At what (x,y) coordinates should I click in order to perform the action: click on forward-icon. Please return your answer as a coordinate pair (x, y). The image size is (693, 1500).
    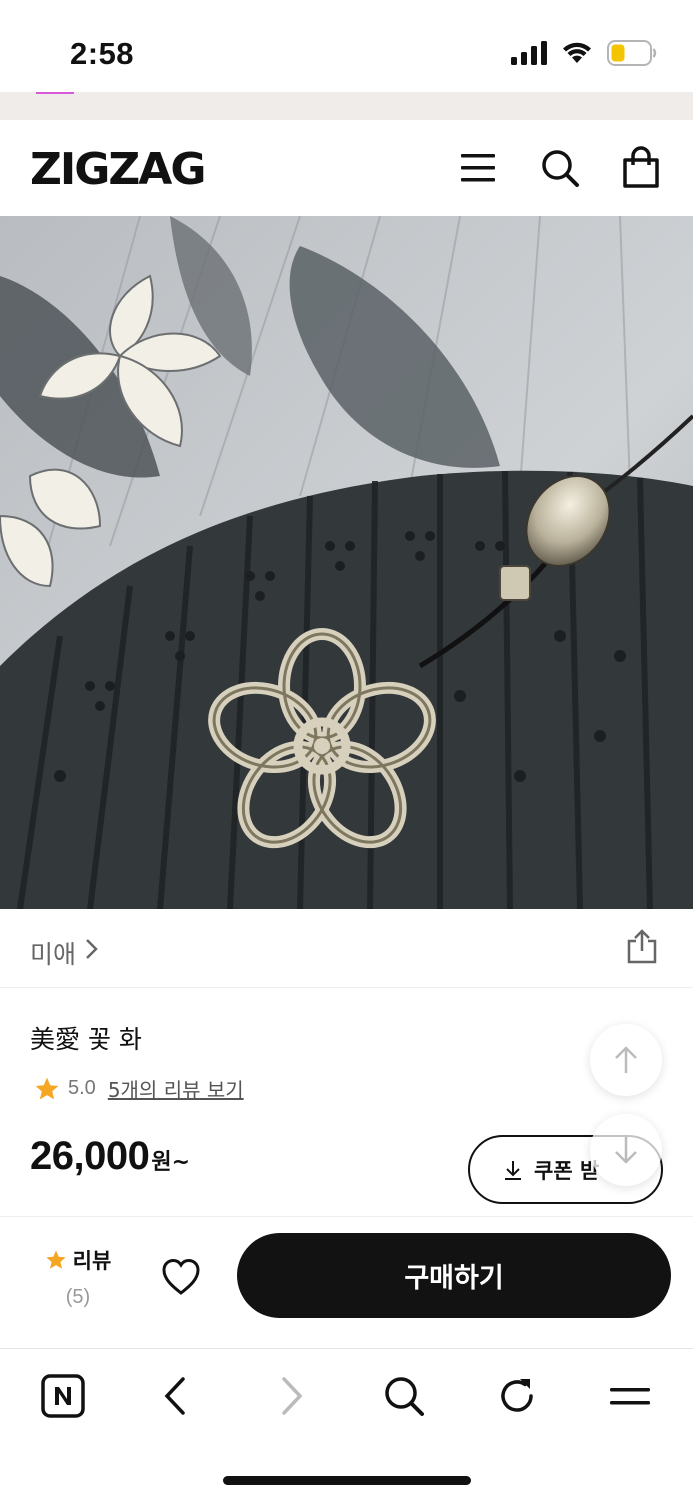
    Looking at the image, I should click on (291, 1396).